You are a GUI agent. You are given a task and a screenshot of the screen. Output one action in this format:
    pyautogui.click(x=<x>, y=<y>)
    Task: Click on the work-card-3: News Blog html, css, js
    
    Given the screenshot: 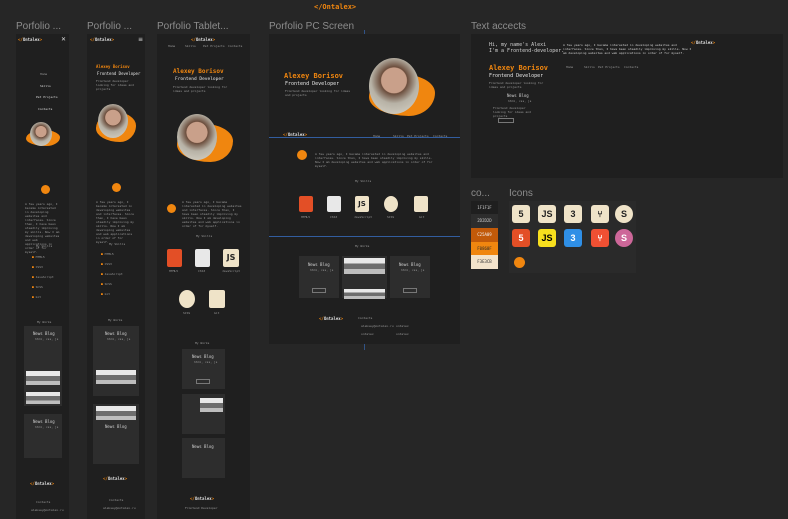 What is the action you would take?
    pyautogui.click(x=410, y=277)
    